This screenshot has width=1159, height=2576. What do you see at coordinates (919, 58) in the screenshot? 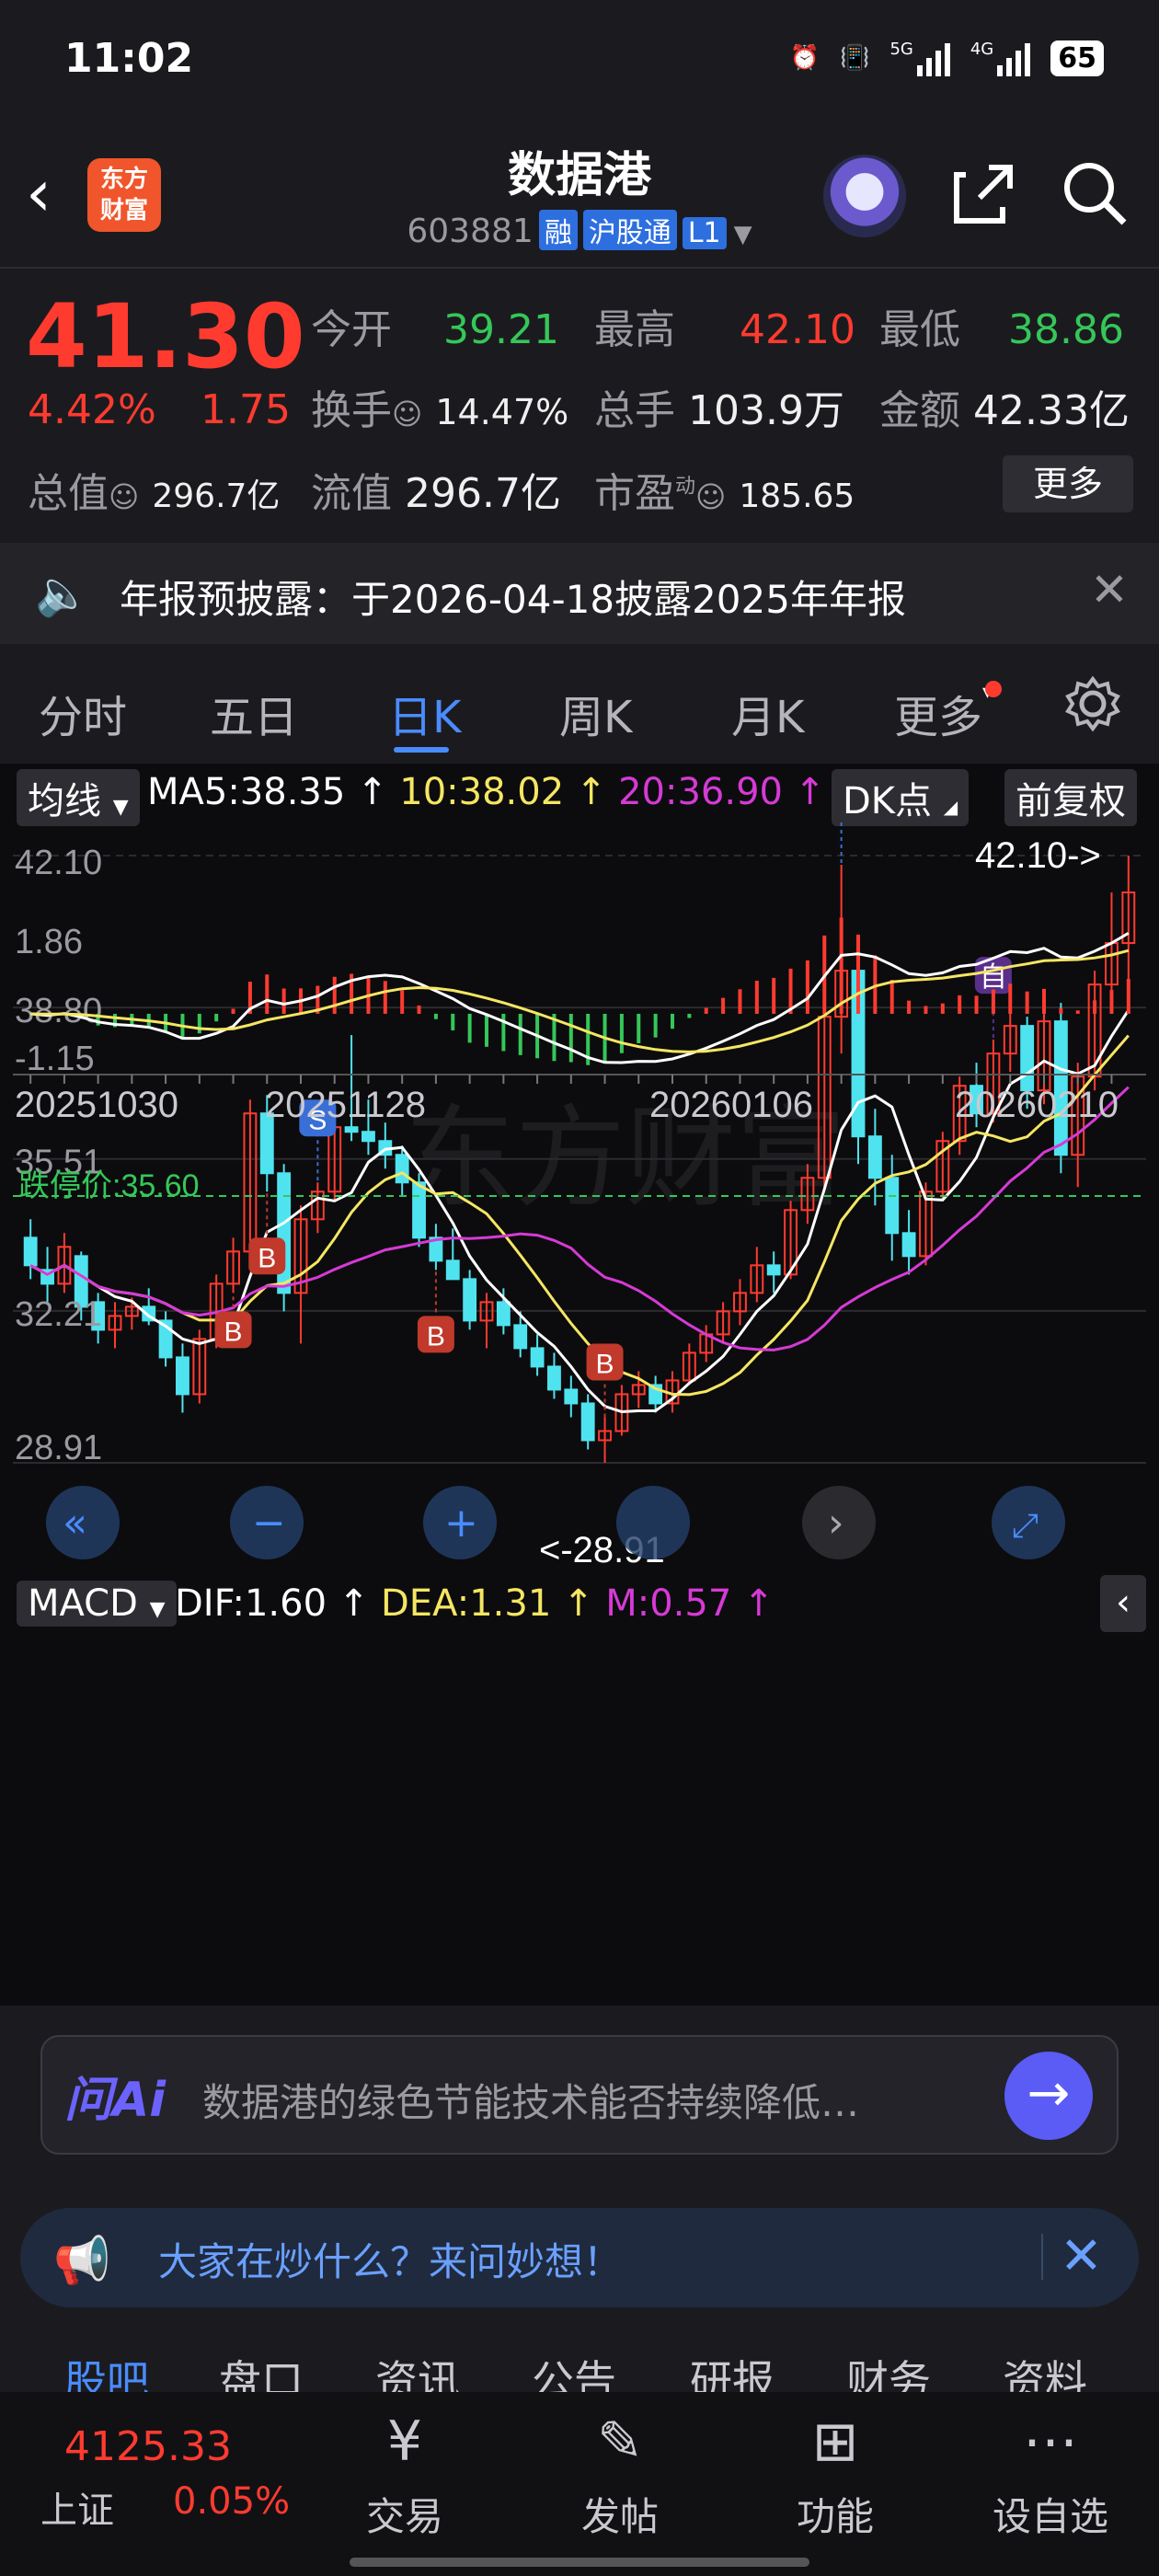
I see `signal-5g-icon: 5G` at bounding box center [919, 58].